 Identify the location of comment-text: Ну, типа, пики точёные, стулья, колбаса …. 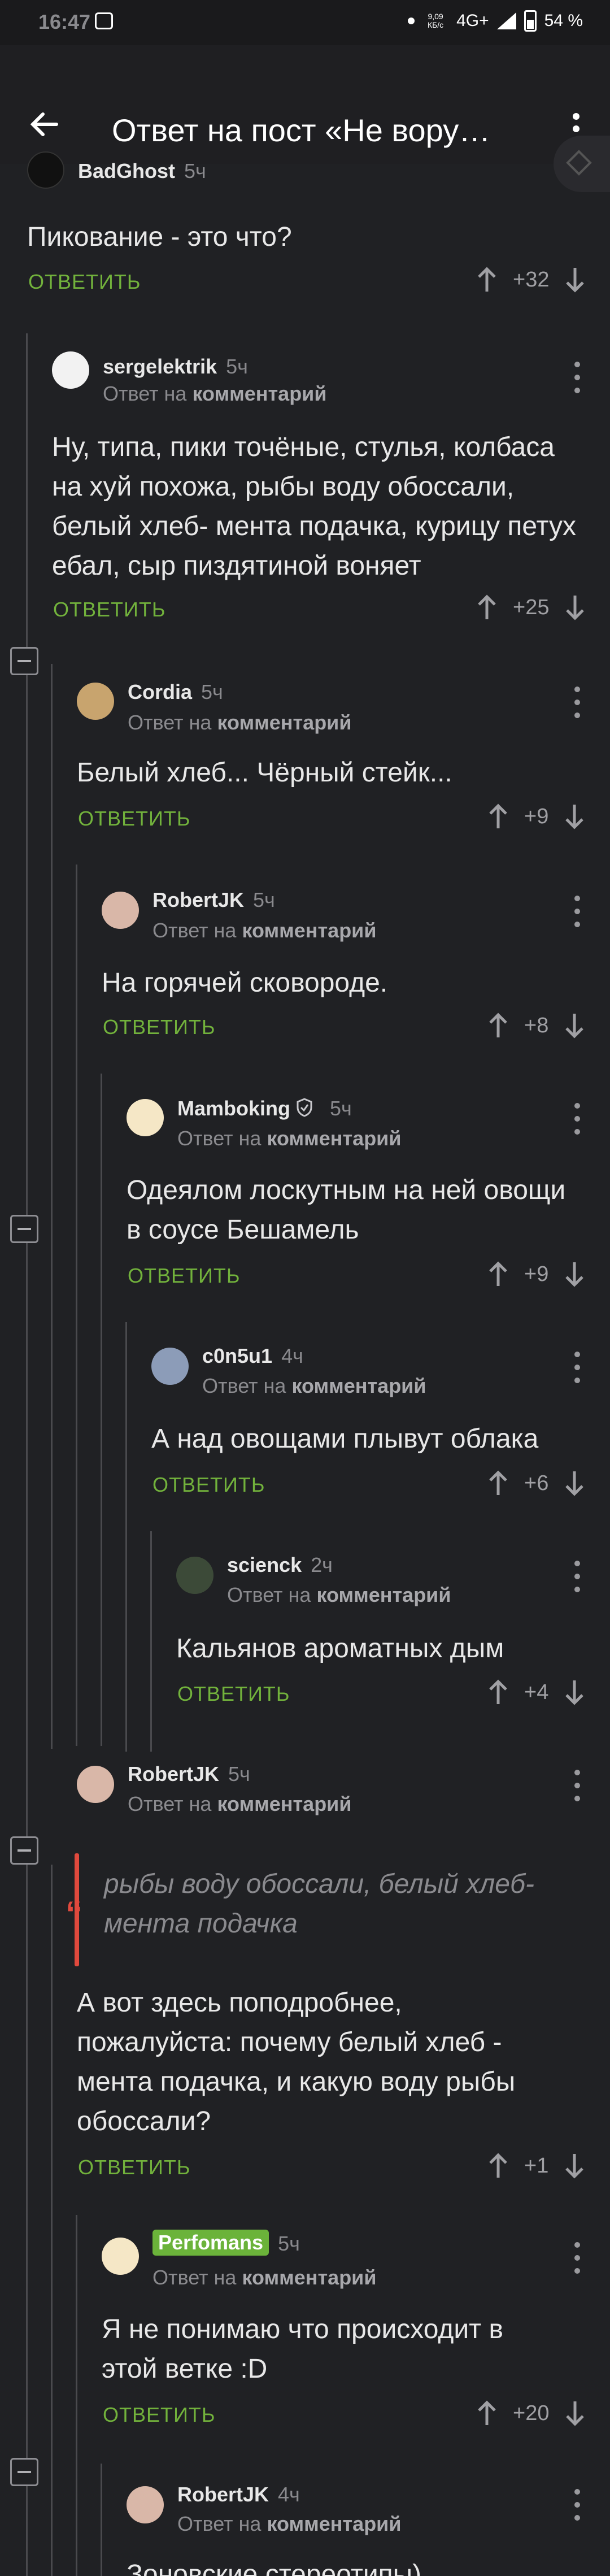
(314, 506).